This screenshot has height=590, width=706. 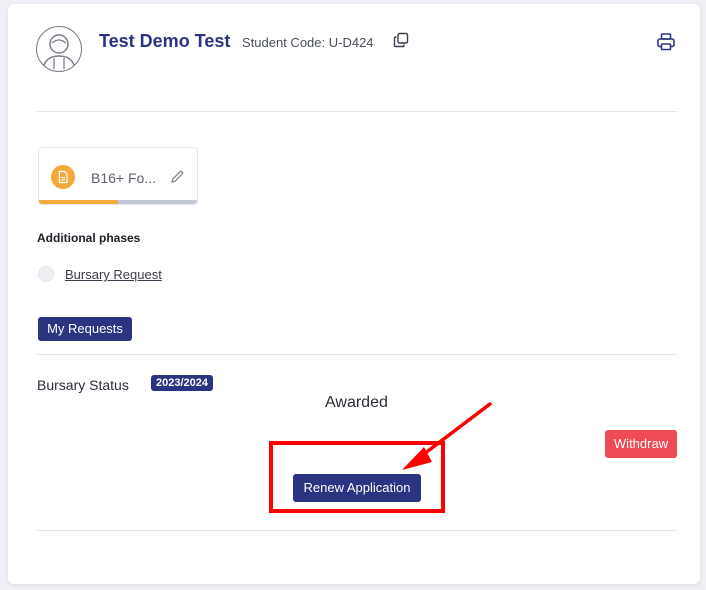 I want to click on student-code: Student Code: U-D424, so click(x=308, y=42).